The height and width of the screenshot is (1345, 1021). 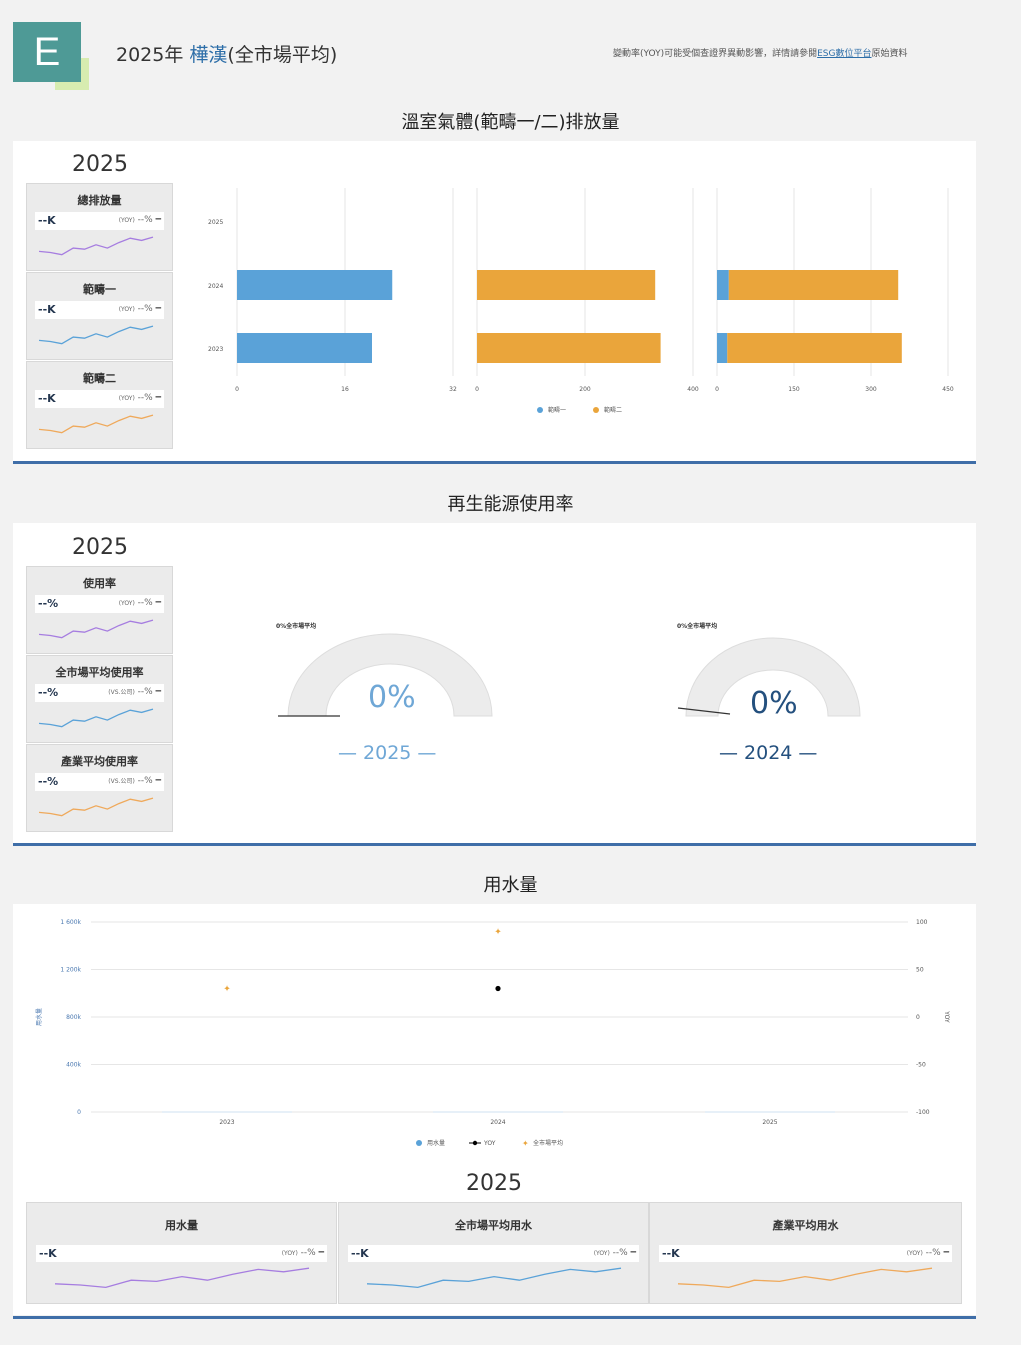 What do you see at coordinates (345, 389) in the screenshot?
I see `ghg-tick-label: 16` at bounding box center [345, 389].